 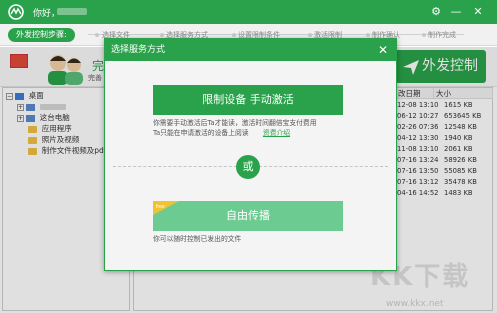 I want to click on dialog-close-button: ✕, so click(x=383, y=50).